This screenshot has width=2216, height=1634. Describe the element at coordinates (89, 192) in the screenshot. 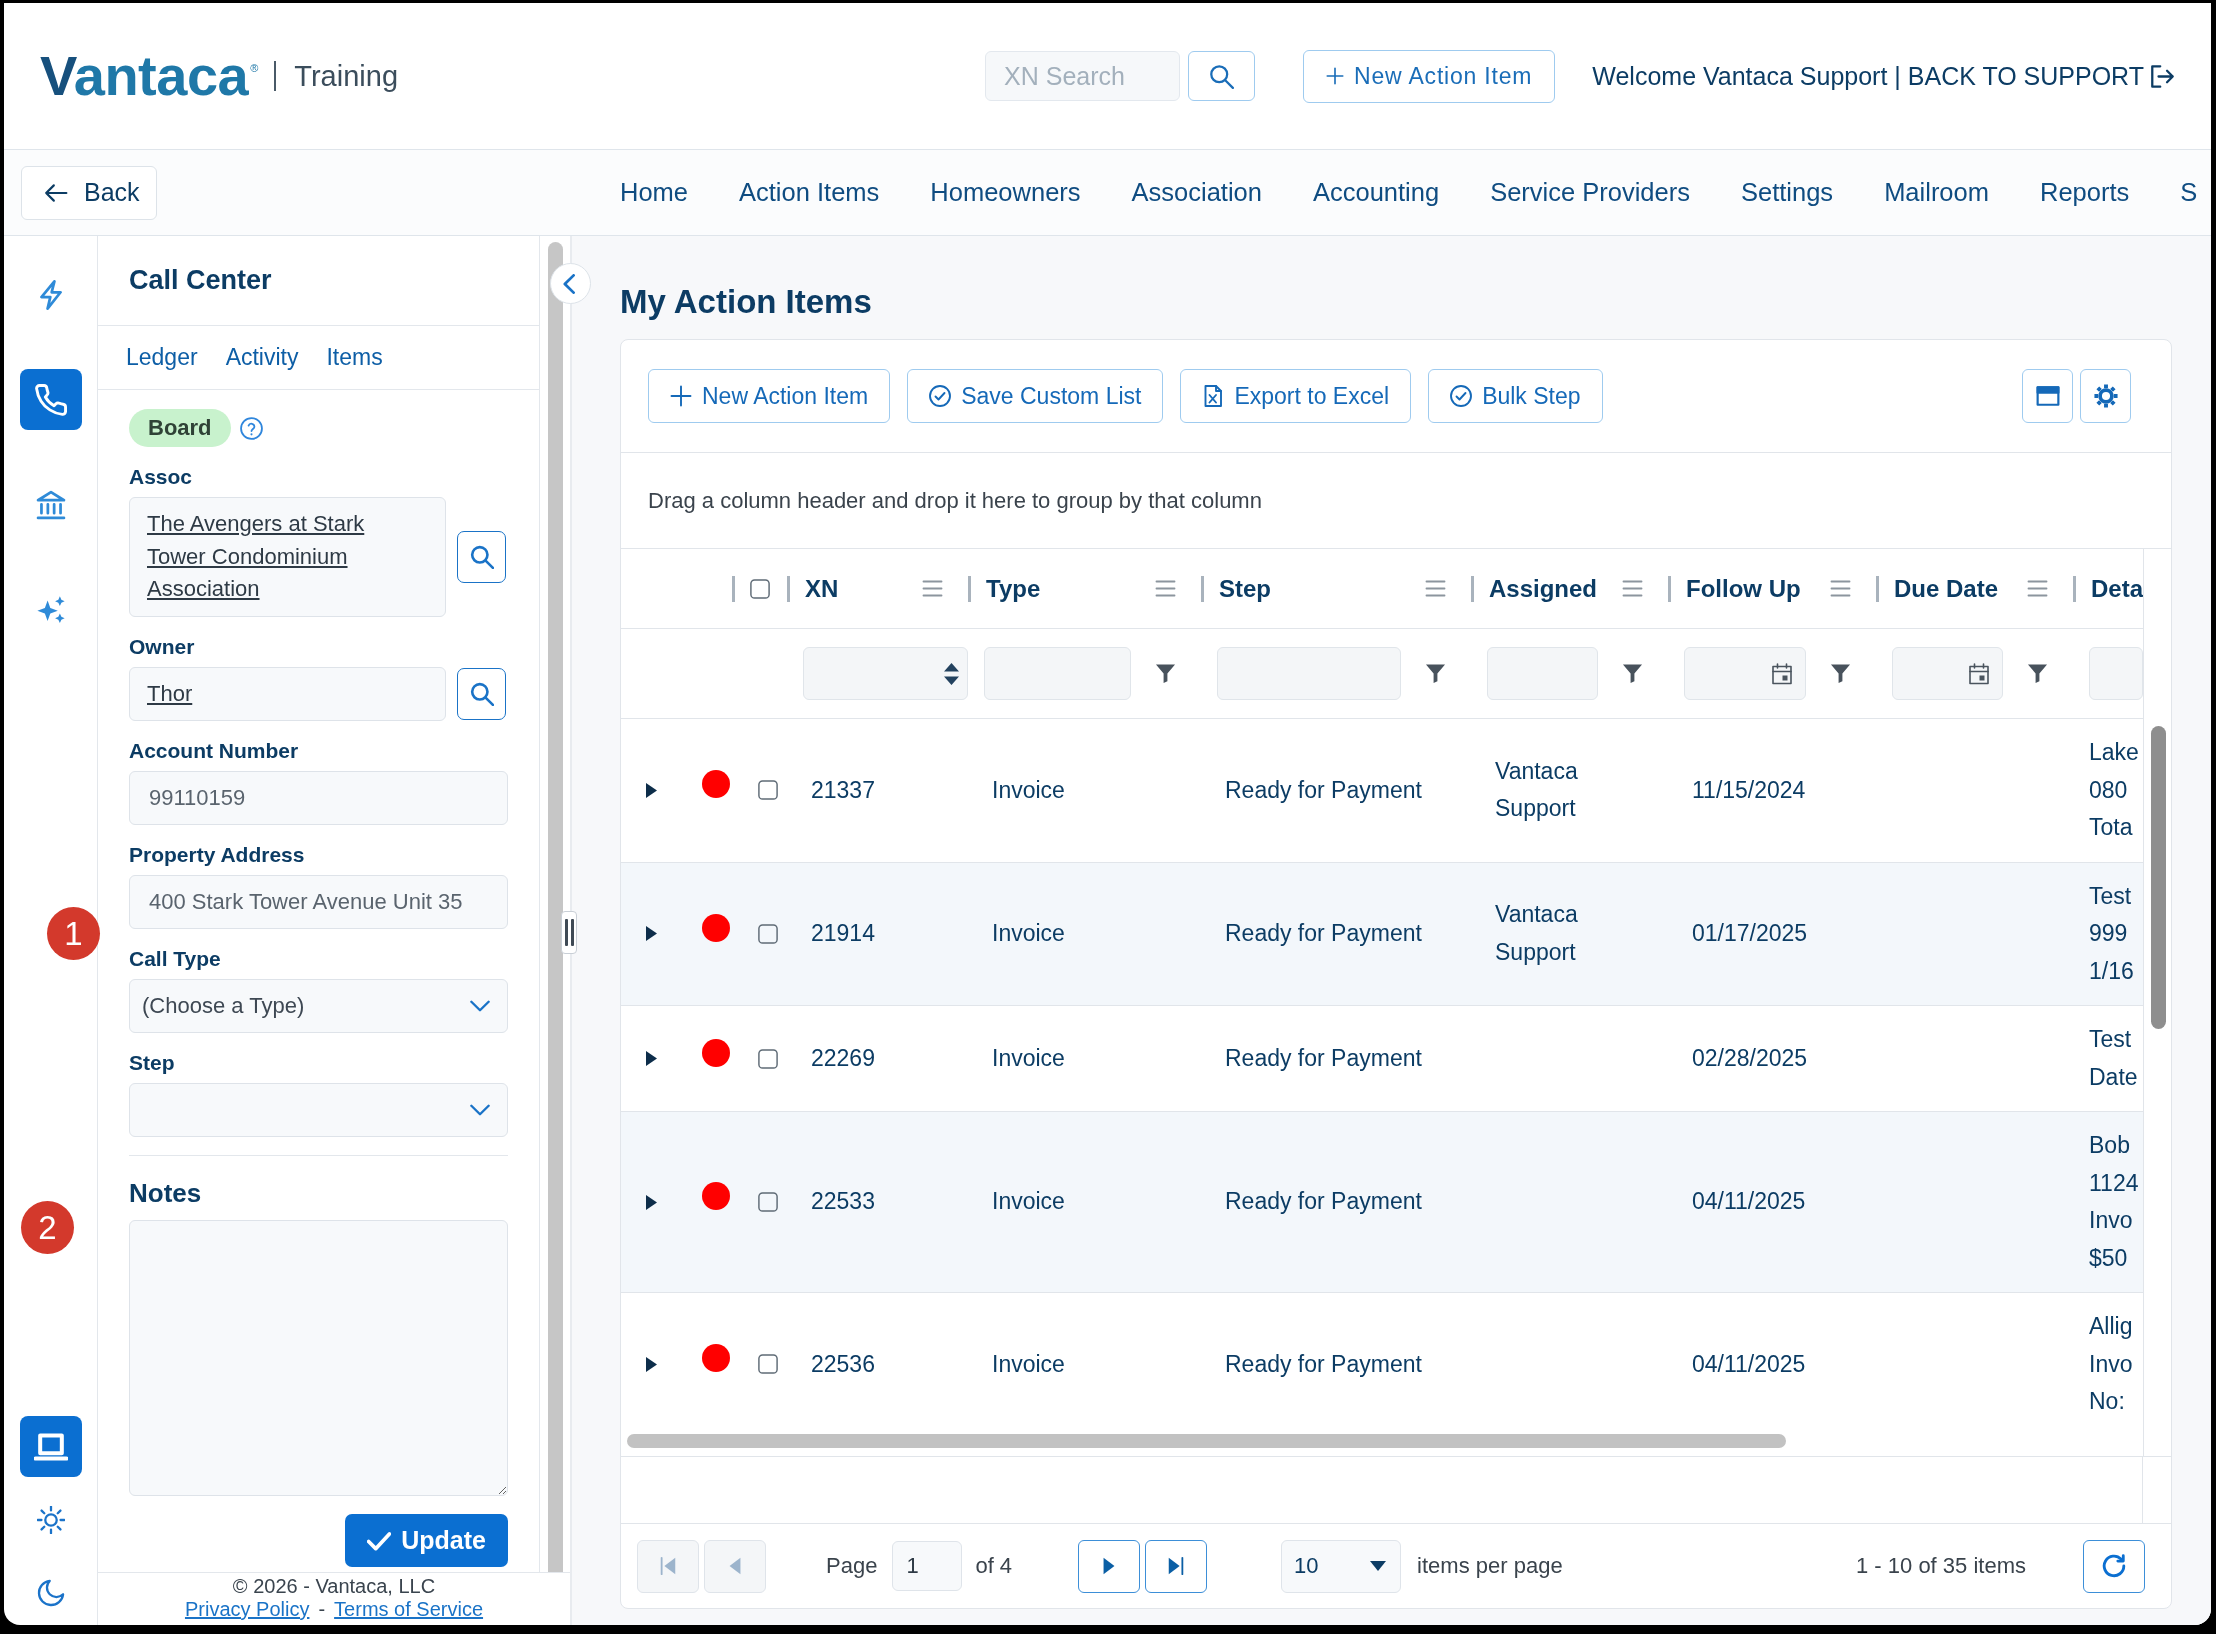

I see `back-button: Back` at that location.